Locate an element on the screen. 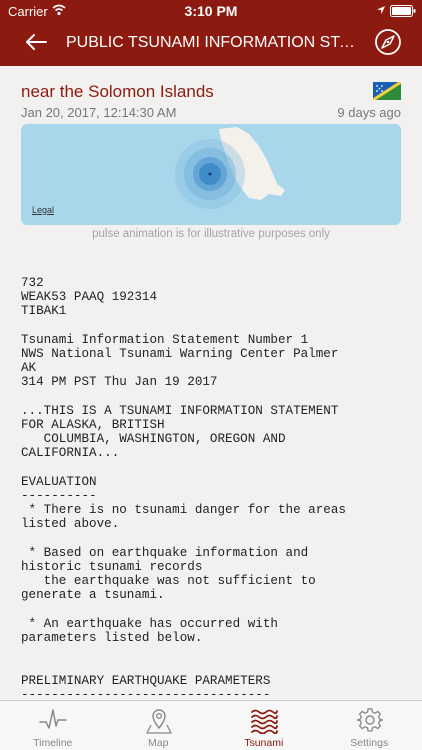 The height and width of the screenshot is (750, 422). event-map: Legal is located at coordinates (211, 174).